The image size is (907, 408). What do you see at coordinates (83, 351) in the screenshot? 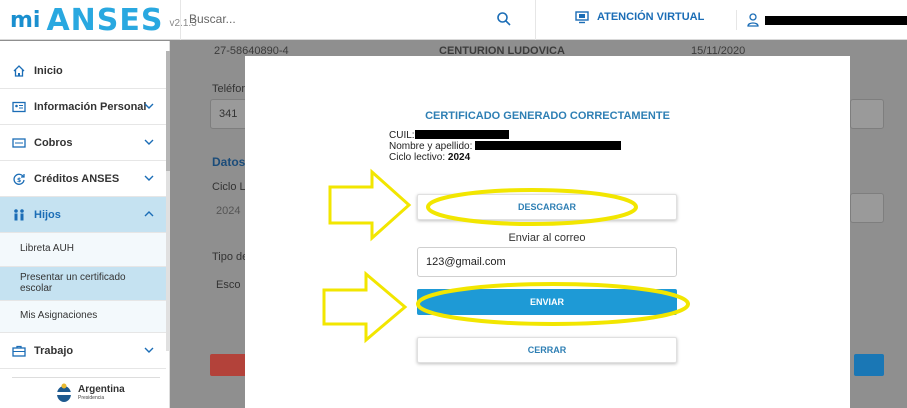
I see `sidebar-item-trabajo: Trabajo` at bounding box center [83, 351].